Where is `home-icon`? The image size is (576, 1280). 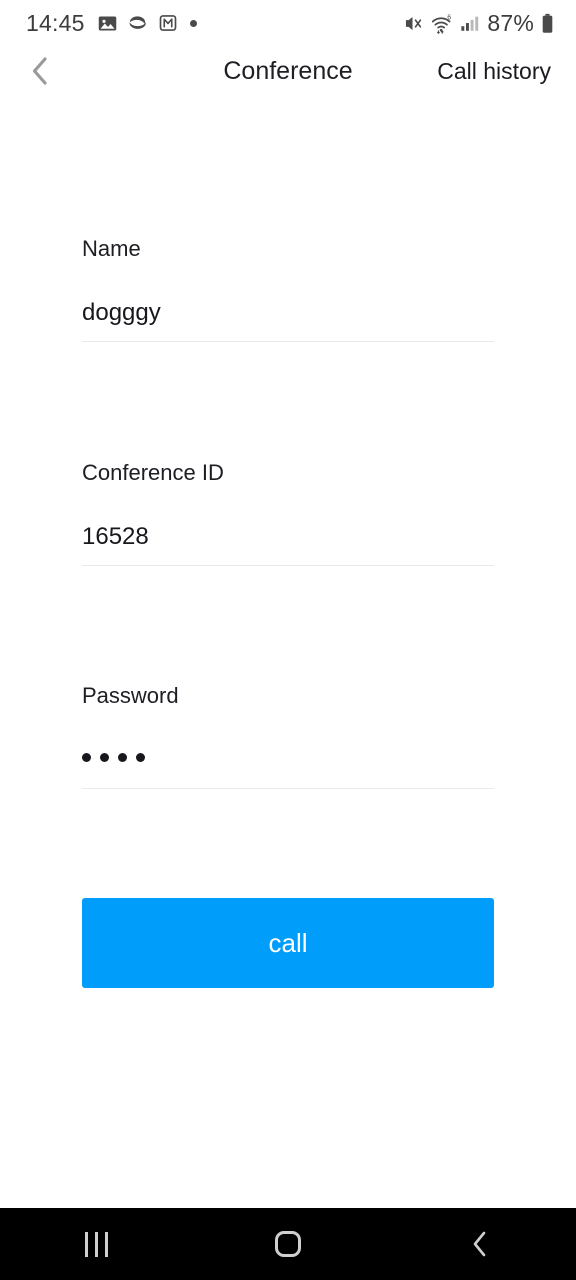 home-icon is located at coordinates (288, 1244).